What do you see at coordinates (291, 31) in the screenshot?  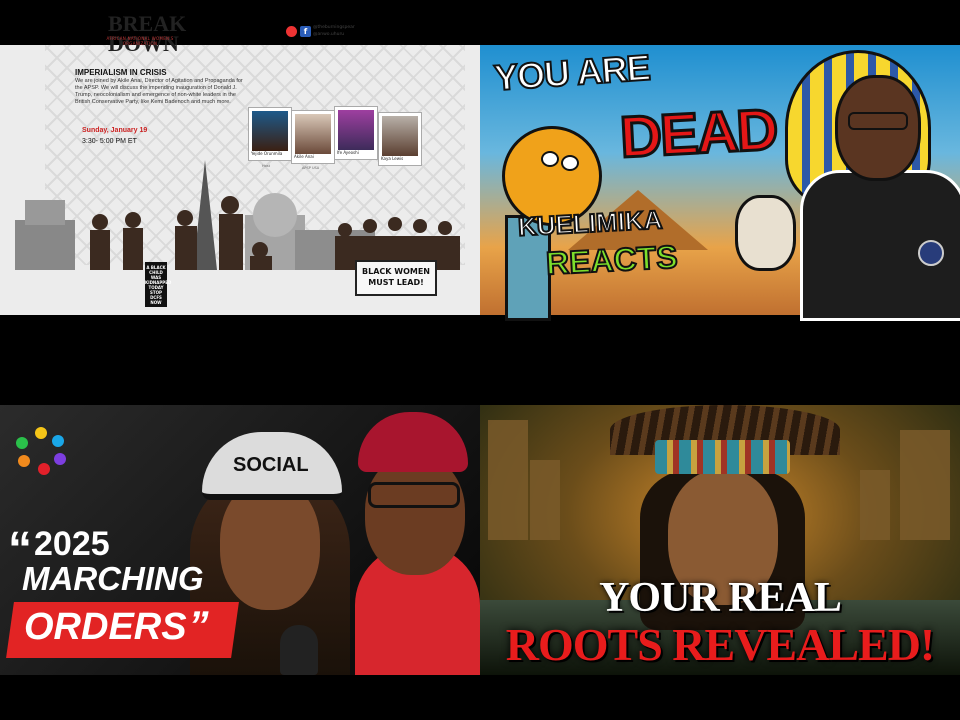 I see `youtube-icon` at bounding box center [291, 31].